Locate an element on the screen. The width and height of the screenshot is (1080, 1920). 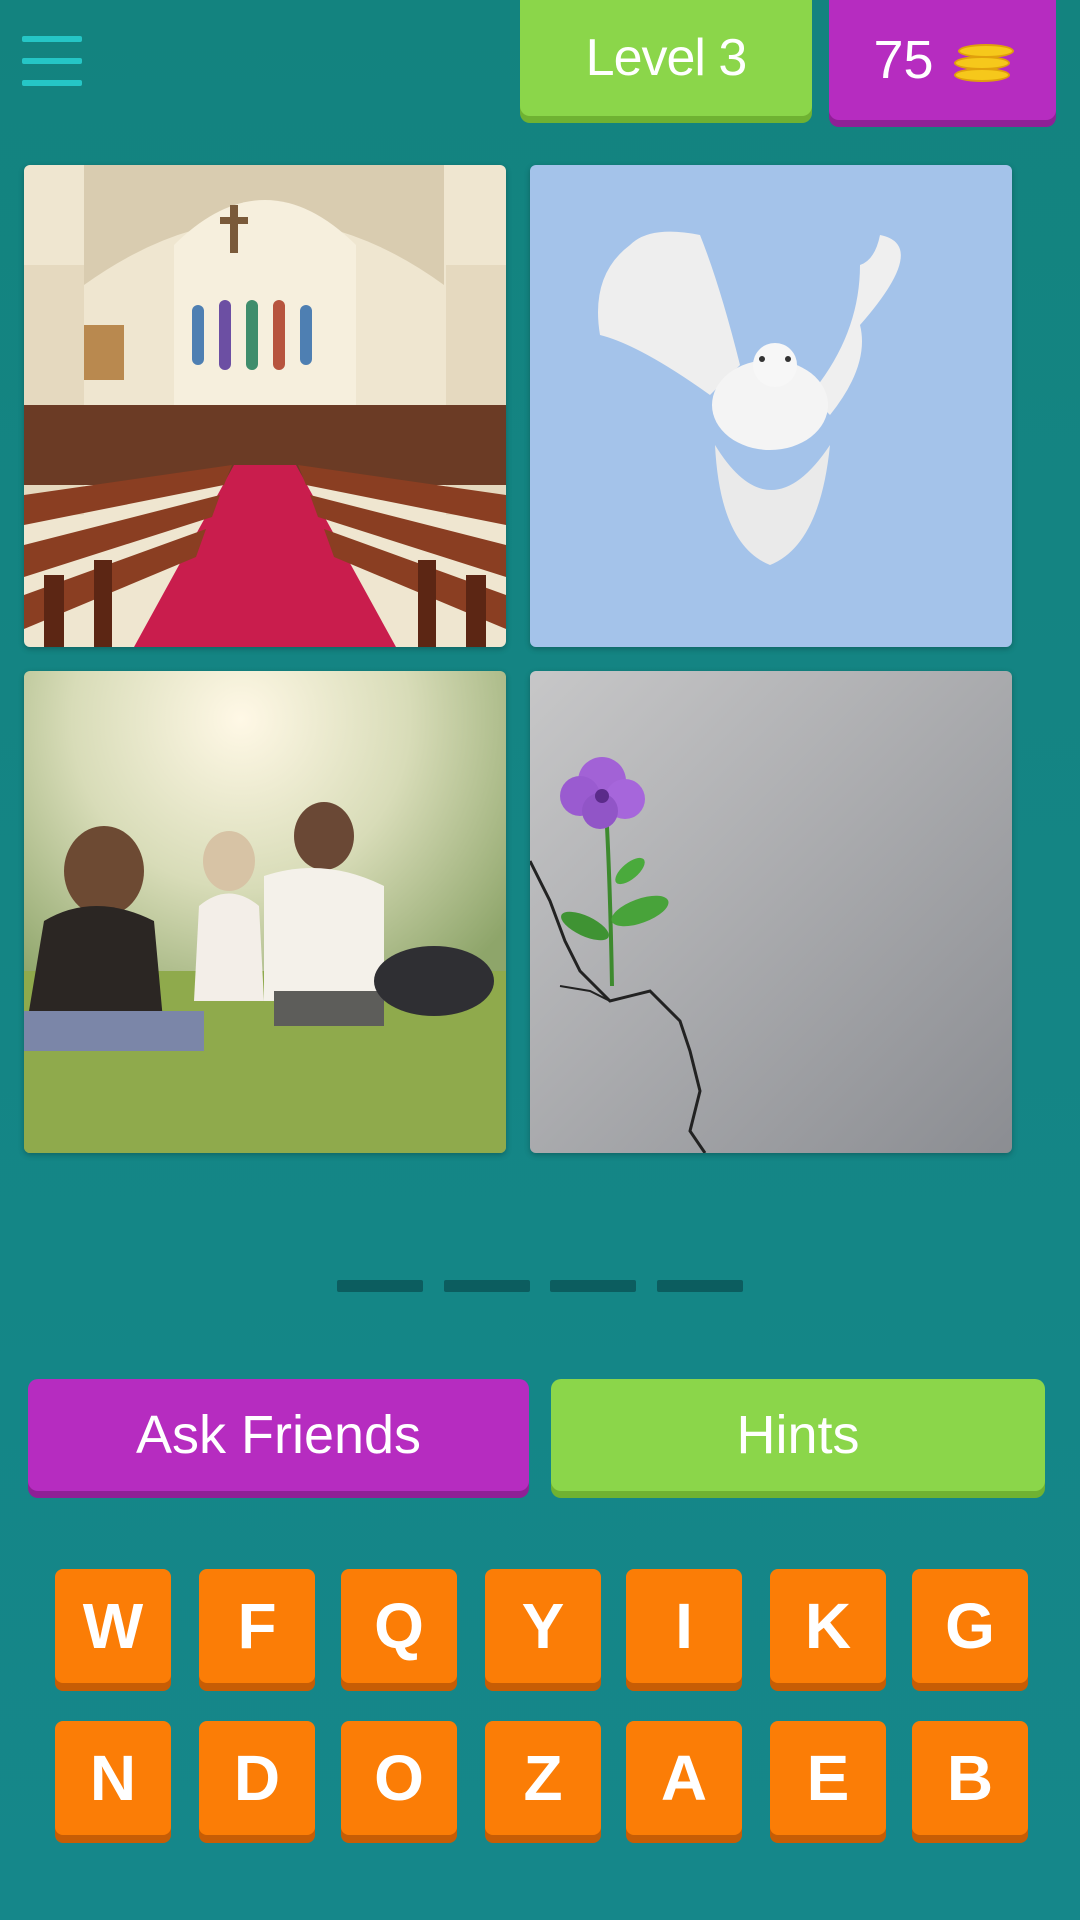
coins-value: 75 is located at coordinates (903, 60).